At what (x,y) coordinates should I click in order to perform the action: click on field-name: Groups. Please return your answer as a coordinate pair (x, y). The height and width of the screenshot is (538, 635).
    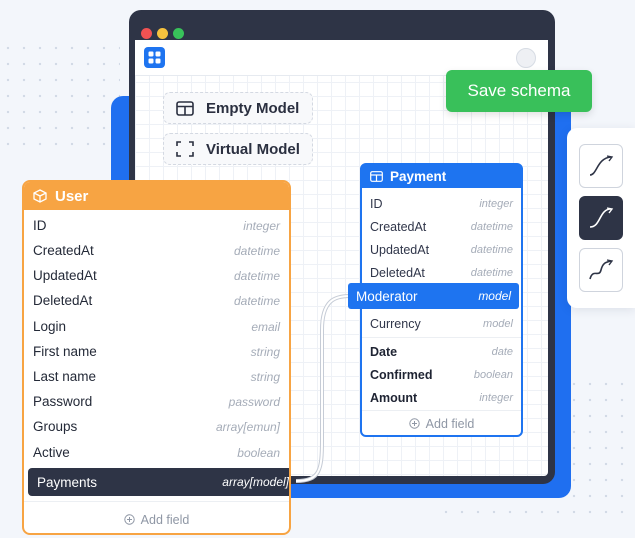
    Looking at the image, I should click on (55, 426).